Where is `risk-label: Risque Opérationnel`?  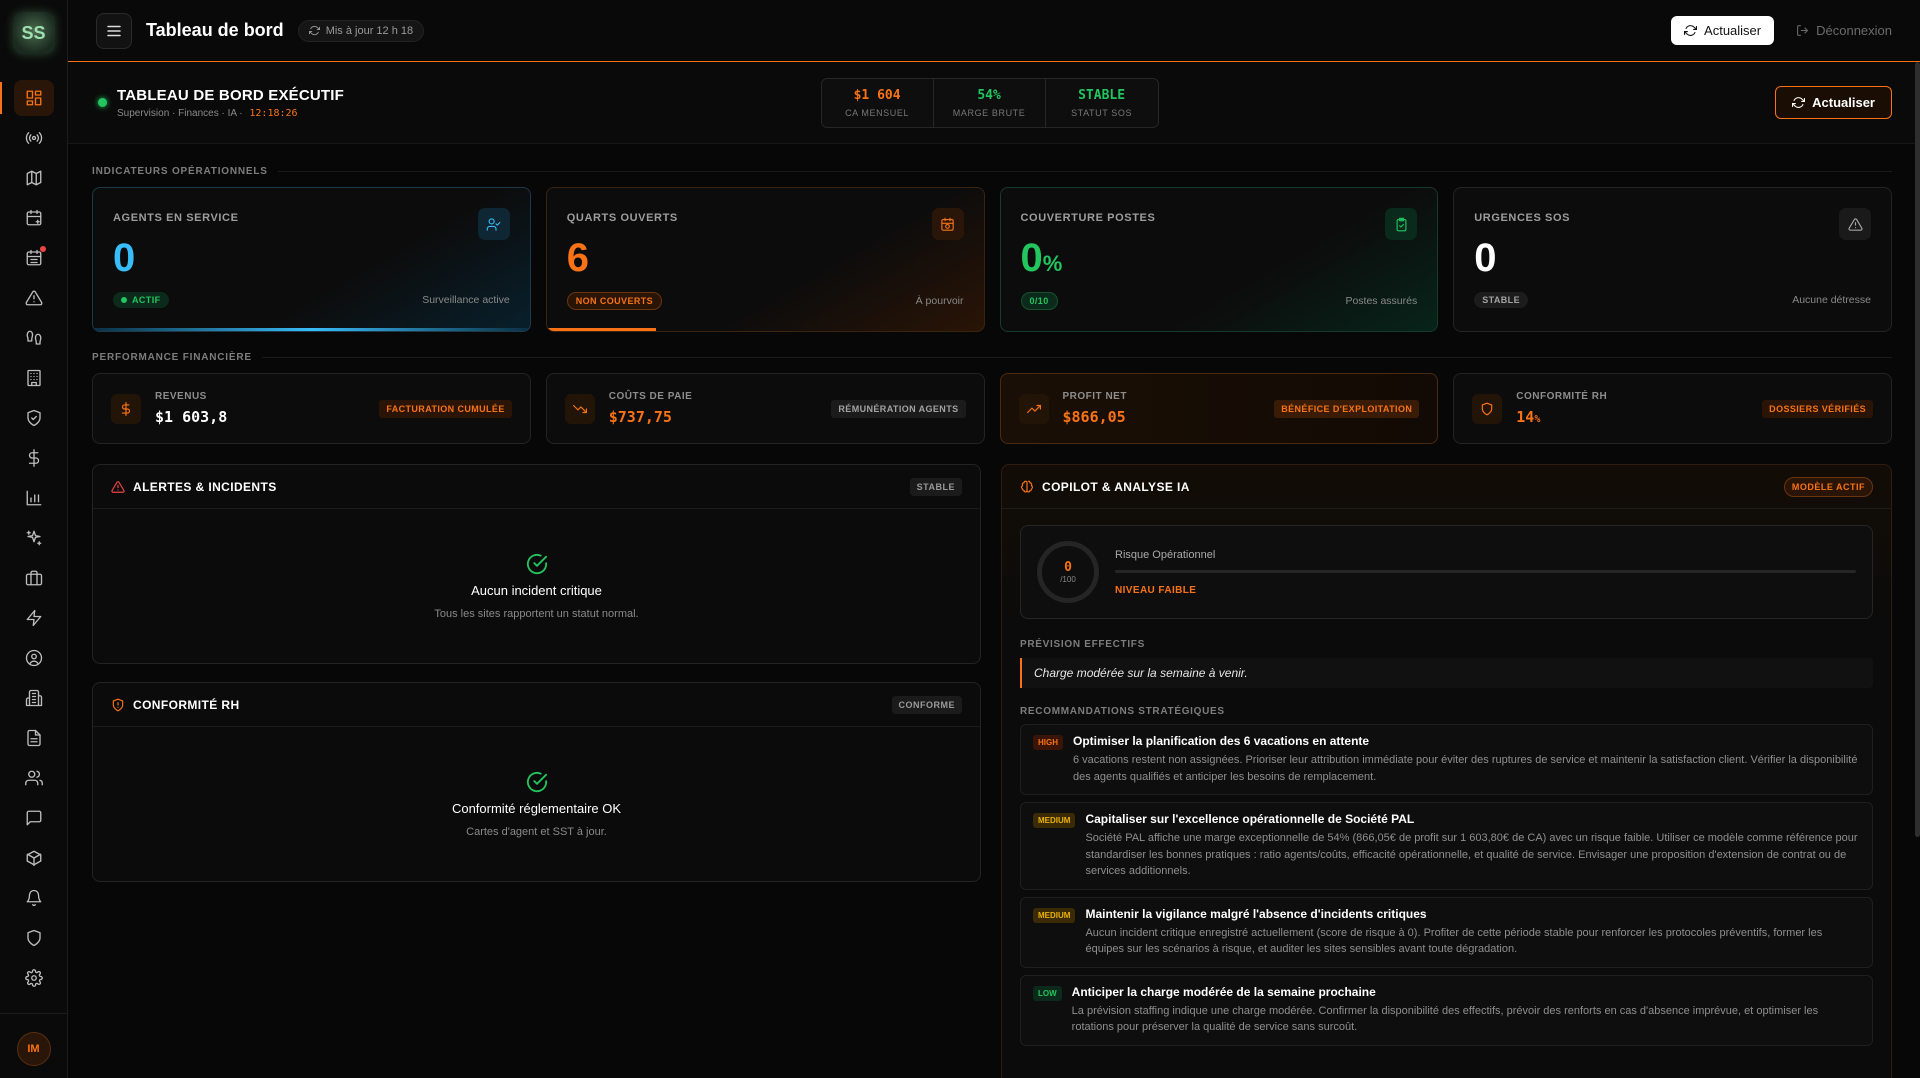
risk-label: Risque Opérationnel is located at coordinates (1165, 554).